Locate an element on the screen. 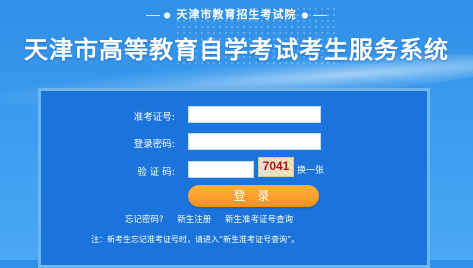 The width and height of the screenshot is (473, 268). password-input is located at coordinates (254, 141).